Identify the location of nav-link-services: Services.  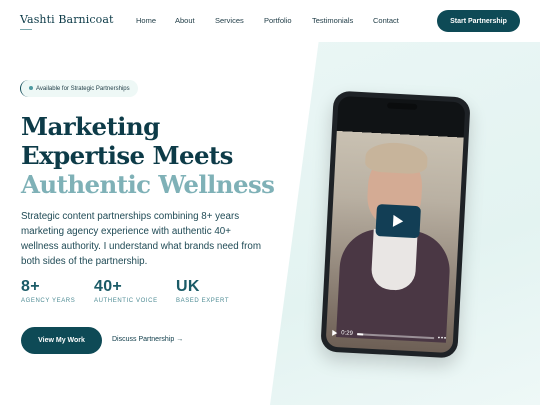
(229, 20).